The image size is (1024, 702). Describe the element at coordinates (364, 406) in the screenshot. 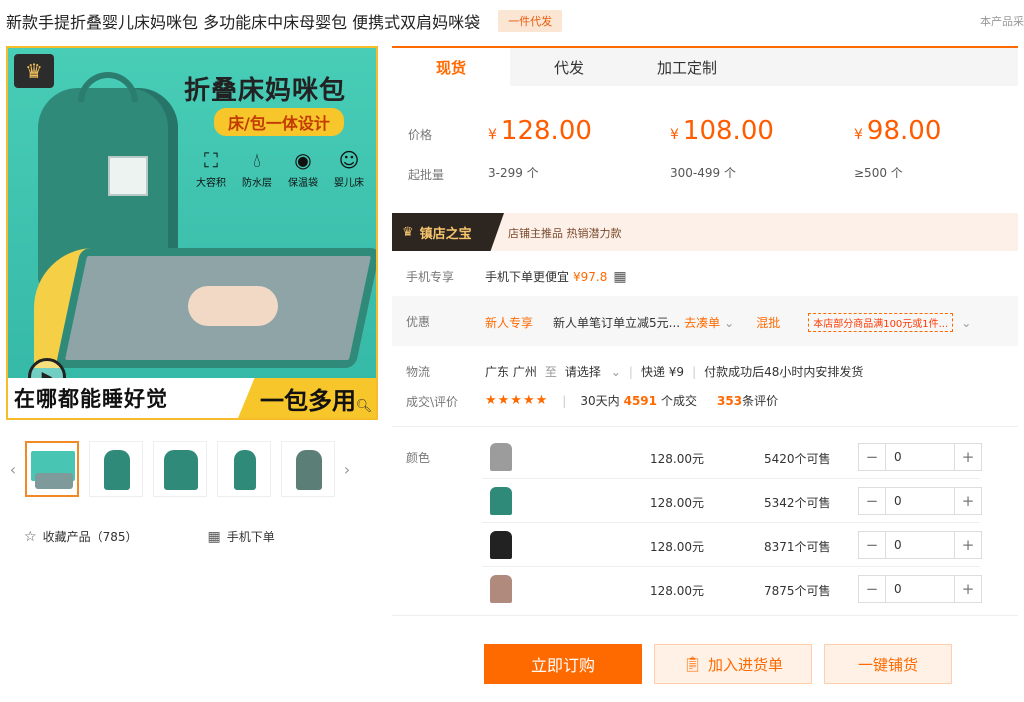

I see `zoom-icon: 🔍︎` at that location.